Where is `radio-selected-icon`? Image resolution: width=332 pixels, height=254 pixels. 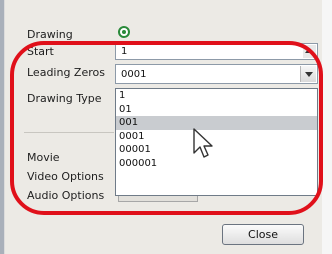 radio-selected-icon is located at coordinates (124, 32).